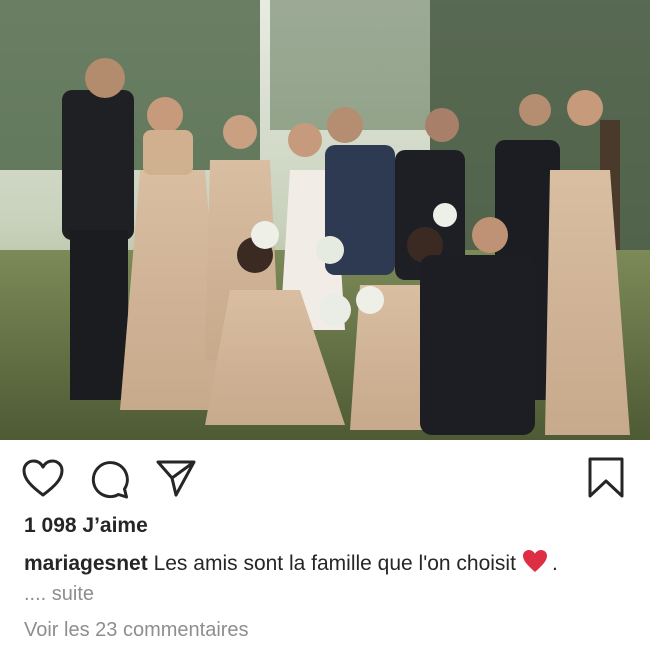  I want to click on caption-username: mariagesnet, so click(86, 563).